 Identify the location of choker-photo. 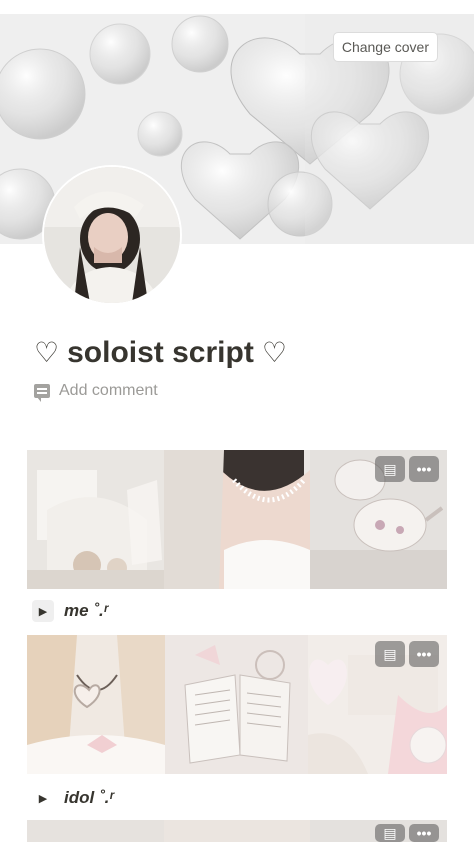
(96, 704).